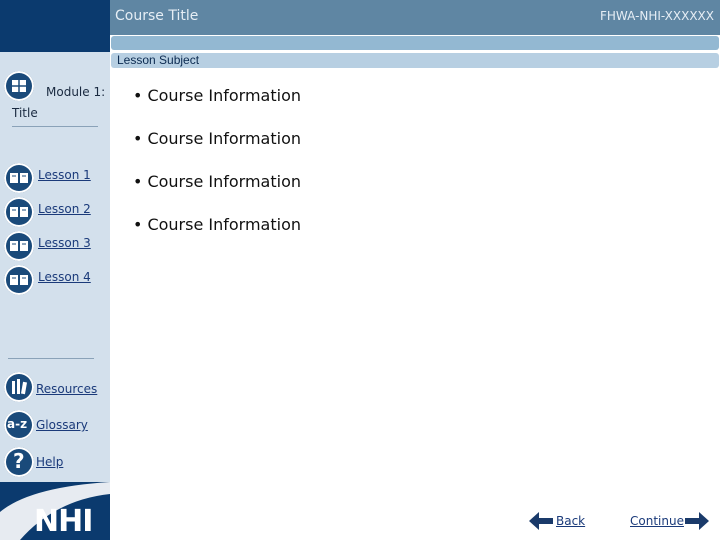  Describe the element at coordinates (63, 521) in the screenshot. I see `logo-text: NHI` at that location.